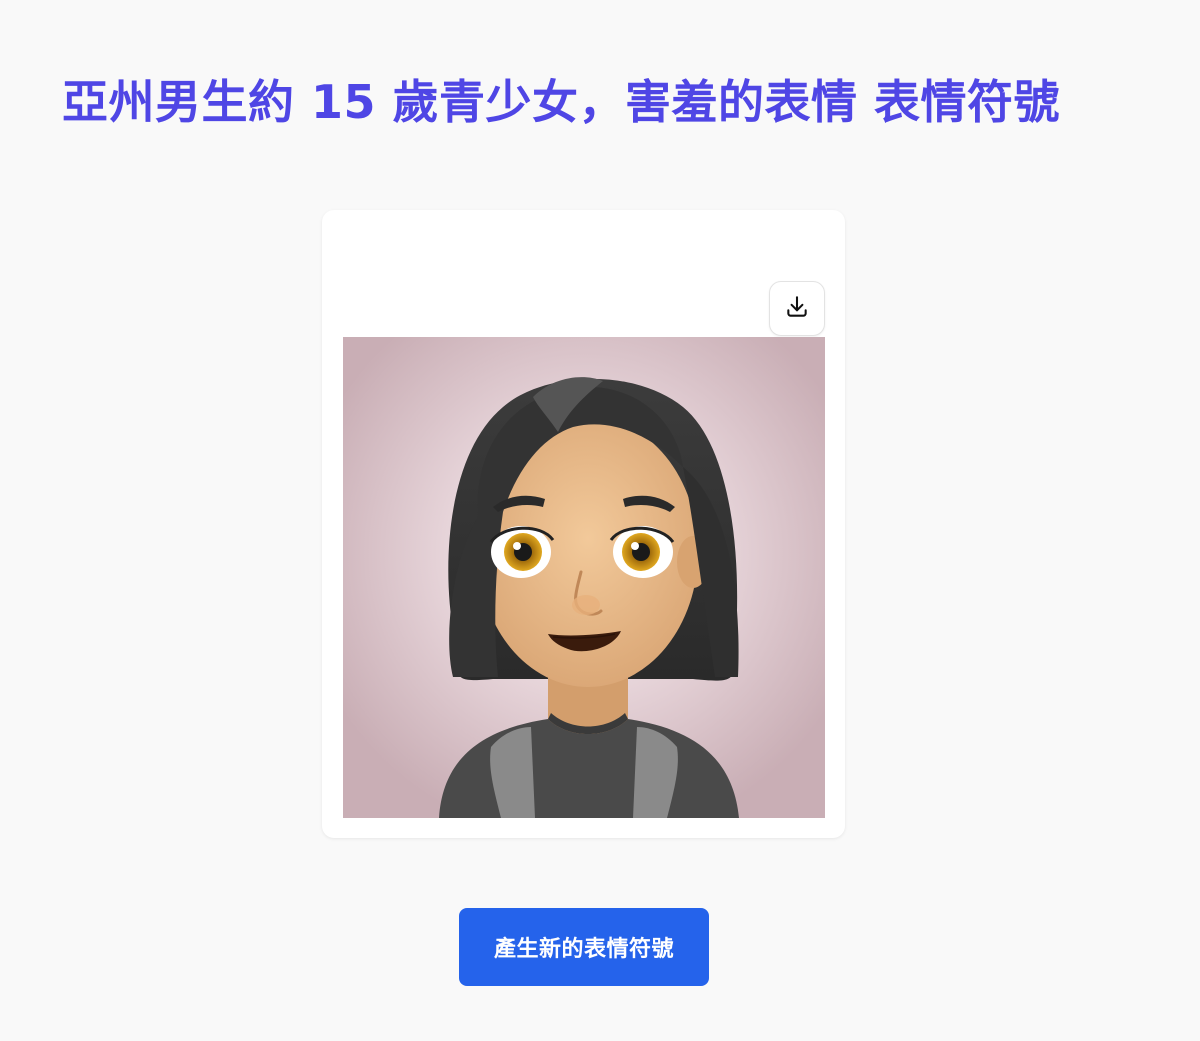 The height and width of the screenshot is (1041, 1200). Describe the element at coordinates (561, 102) in the screenshot. I see `page-title: 亞州男生約 15 歲青少女，害羞的表情 表情符號` at that location.